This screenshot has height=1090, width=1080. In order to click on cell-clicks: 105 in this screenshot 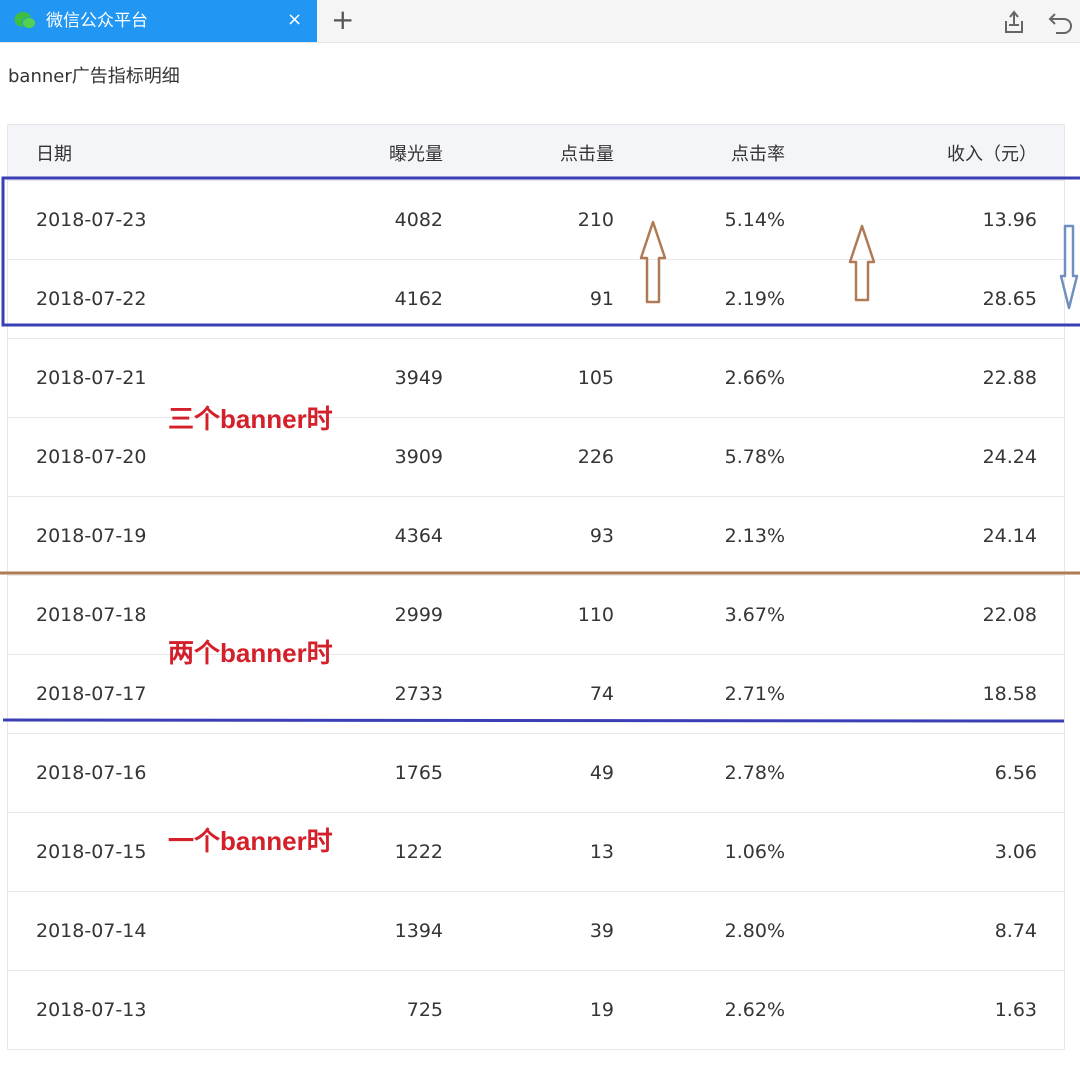, I will do `click(595, 378)`.